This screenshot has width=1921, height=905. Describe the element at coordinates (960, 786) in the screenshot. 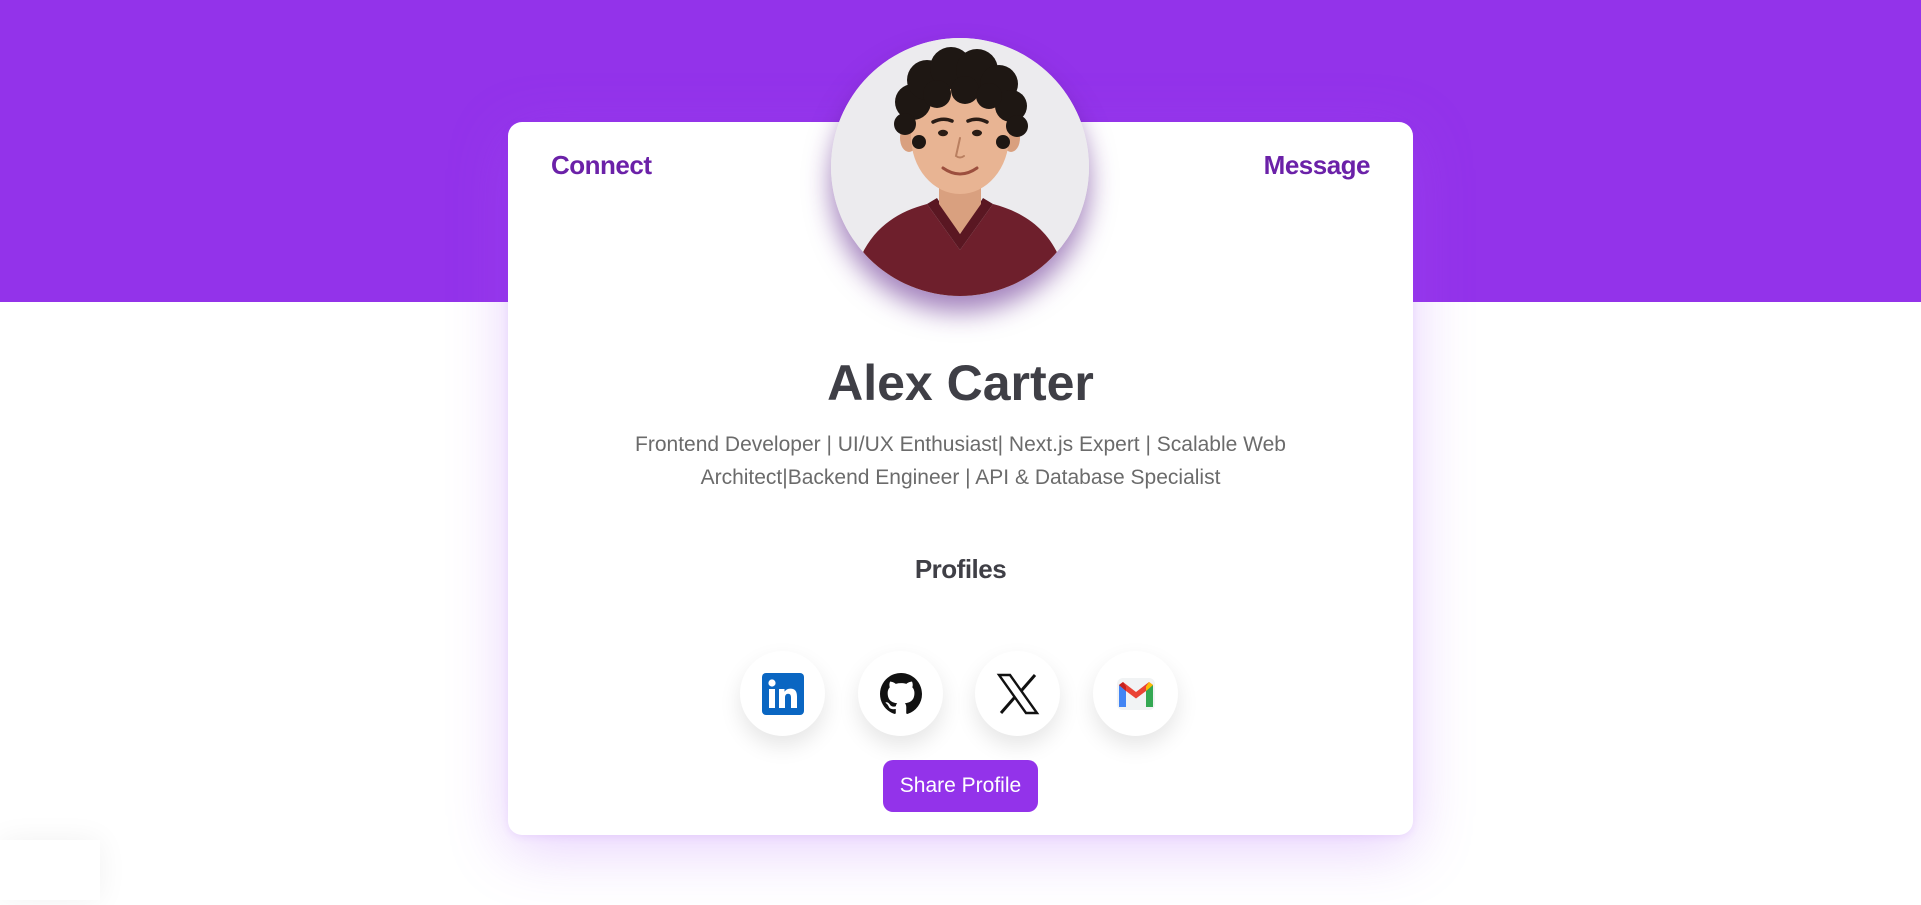

I see `share-profile-button: Share Profile` at that location.